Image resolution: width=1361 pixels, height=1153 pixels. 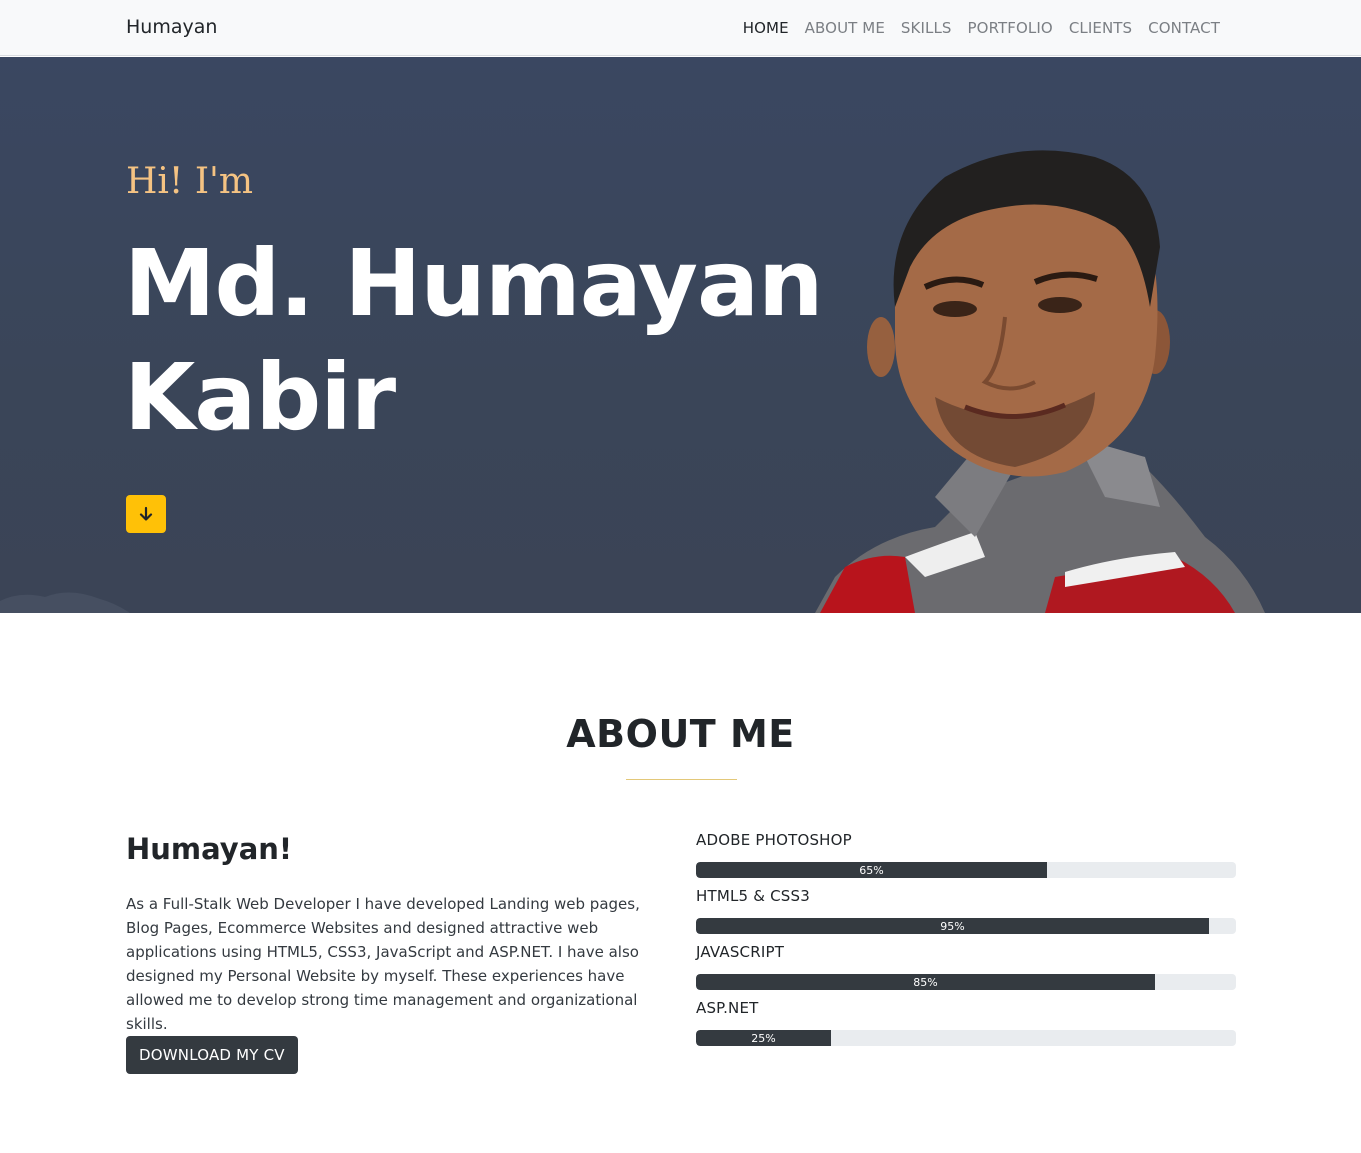 I want to click on scroll-down-button, so click(x=146, y=514).